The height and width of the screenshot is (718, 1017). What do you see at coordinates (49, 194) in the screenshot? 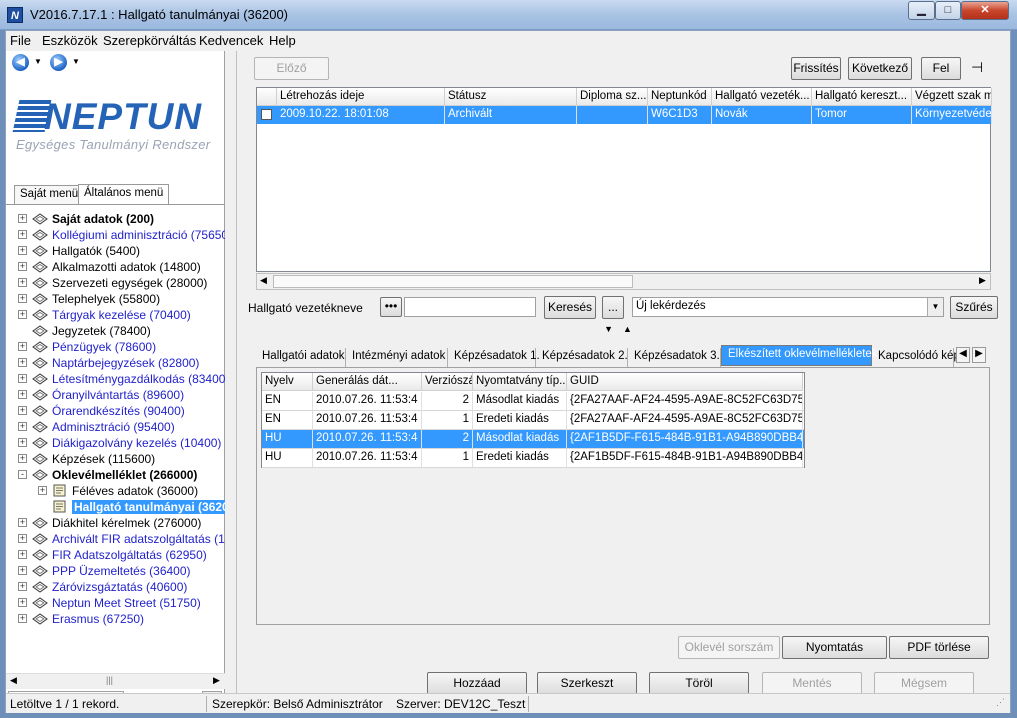
I see `tab-sajat-menu: Saját menü` at bounding box center [49, 194].